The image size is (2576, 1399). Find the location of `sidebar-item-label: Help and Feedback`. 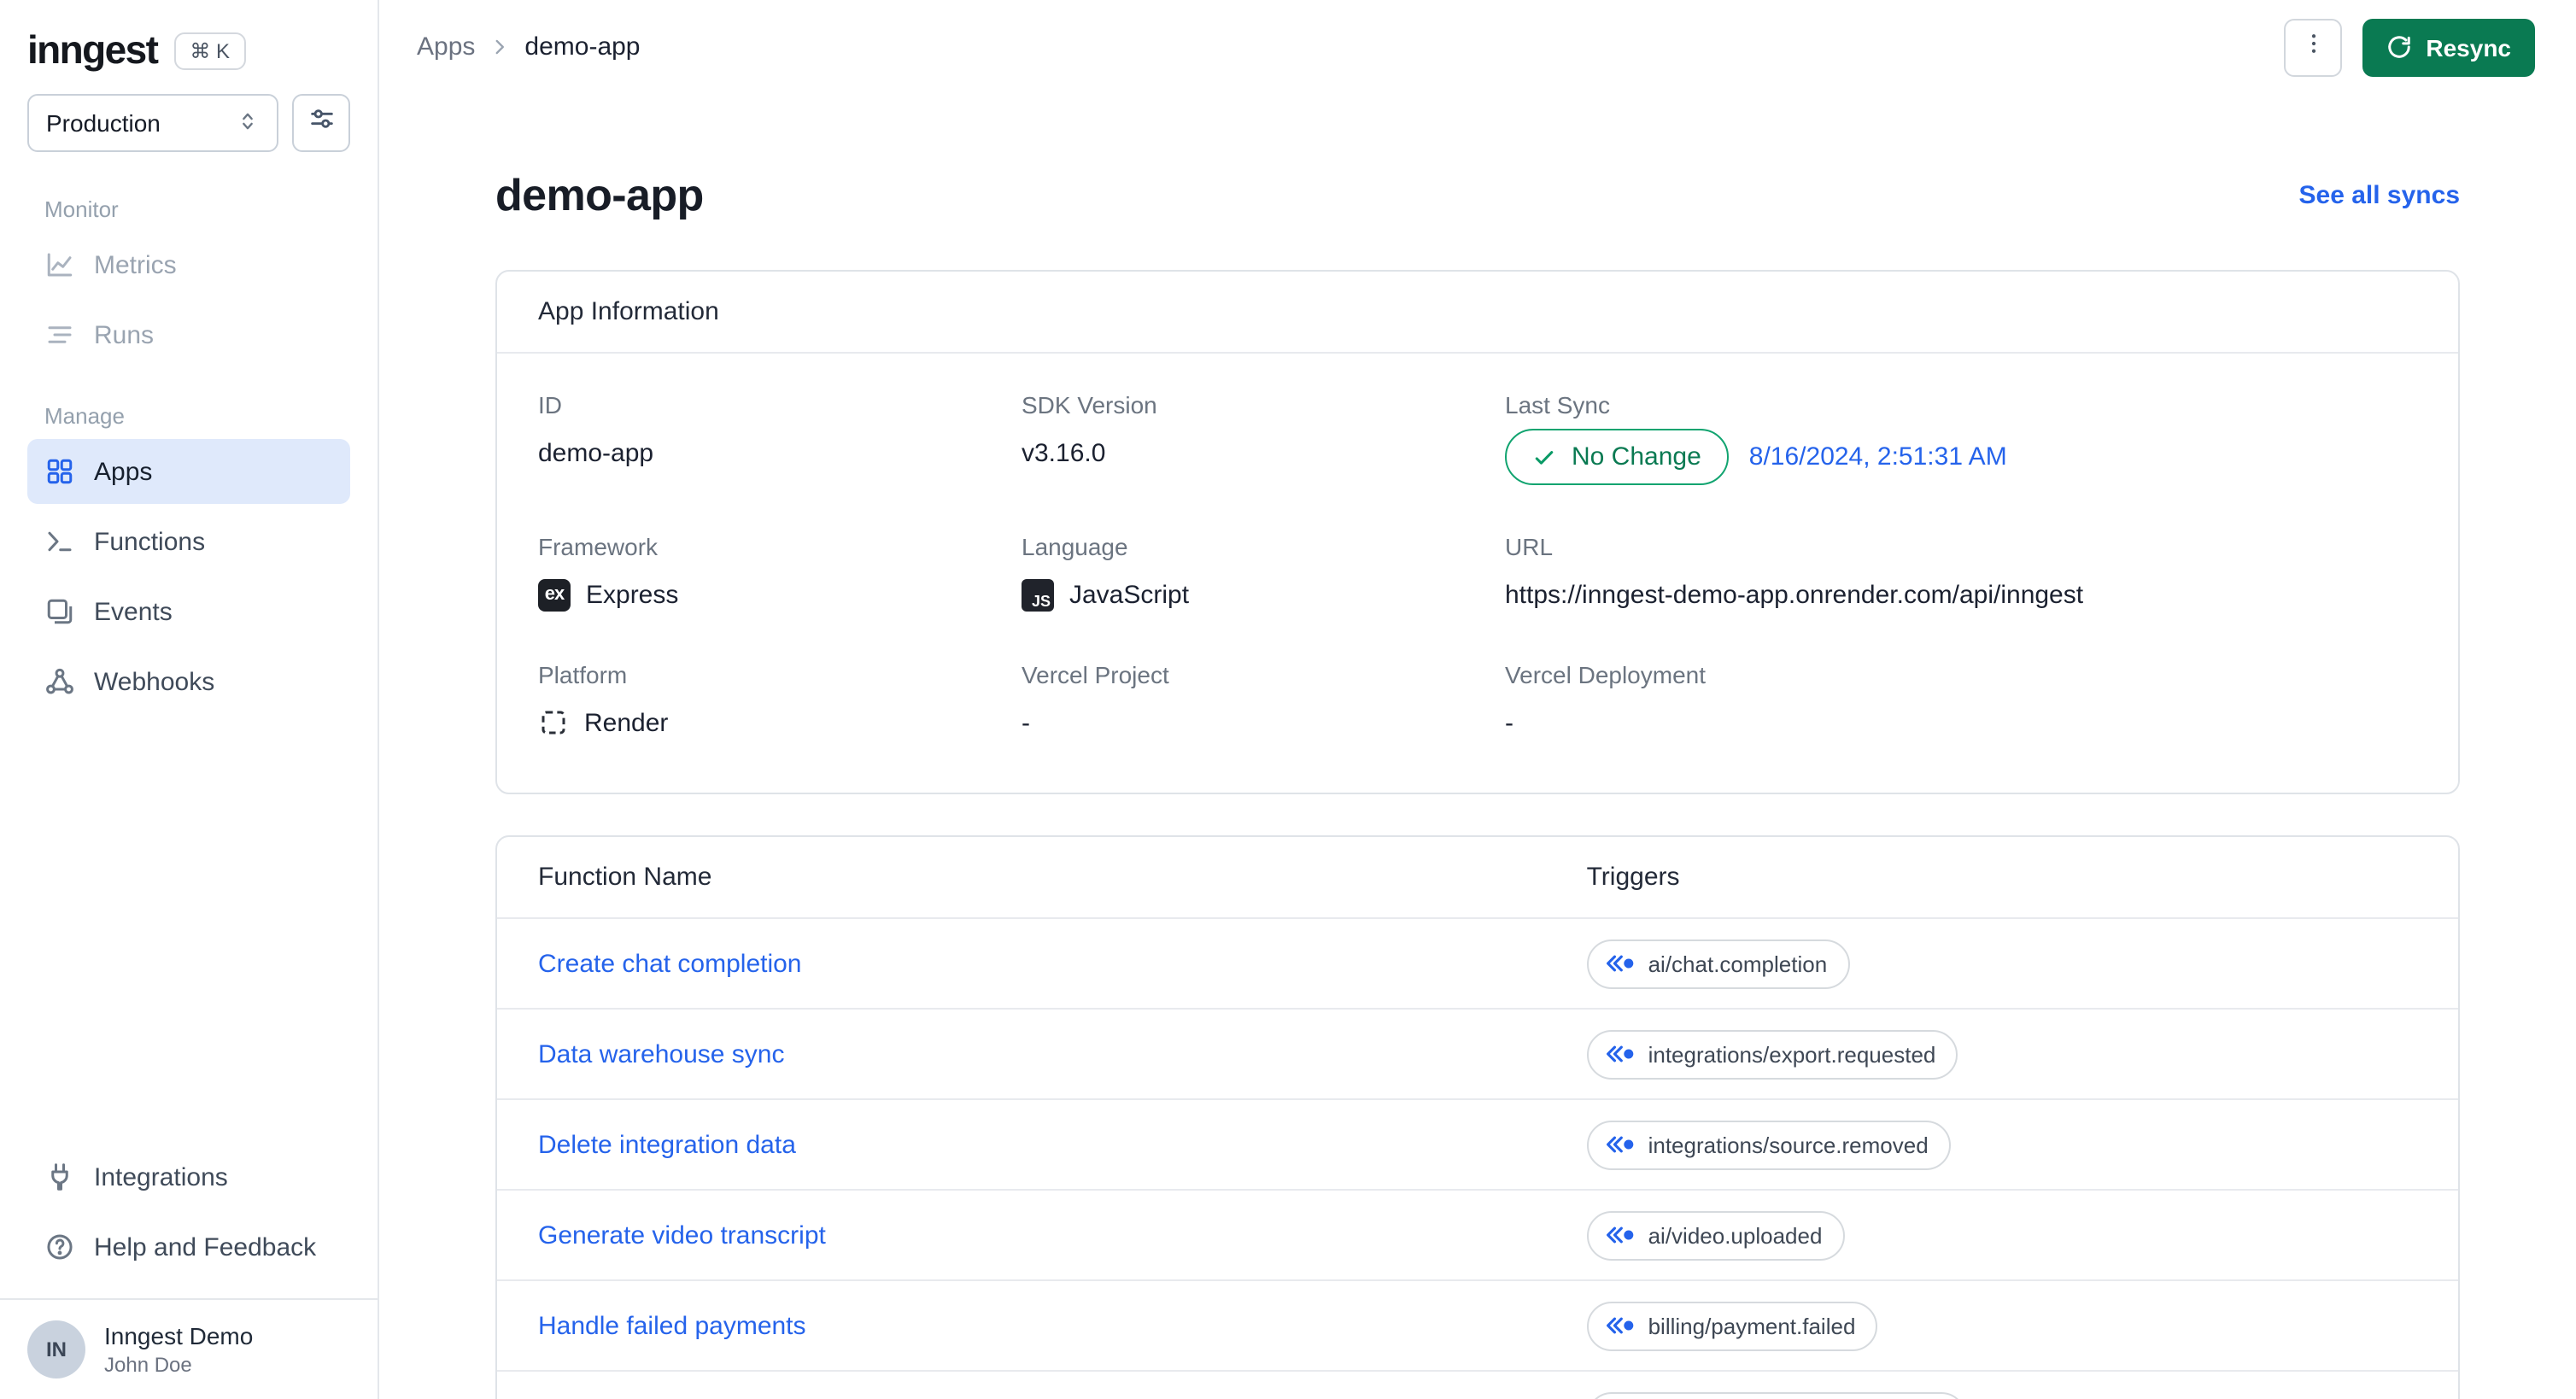

sidebar-item-label: Help and Feedback is located at coordinates (205, 1246).